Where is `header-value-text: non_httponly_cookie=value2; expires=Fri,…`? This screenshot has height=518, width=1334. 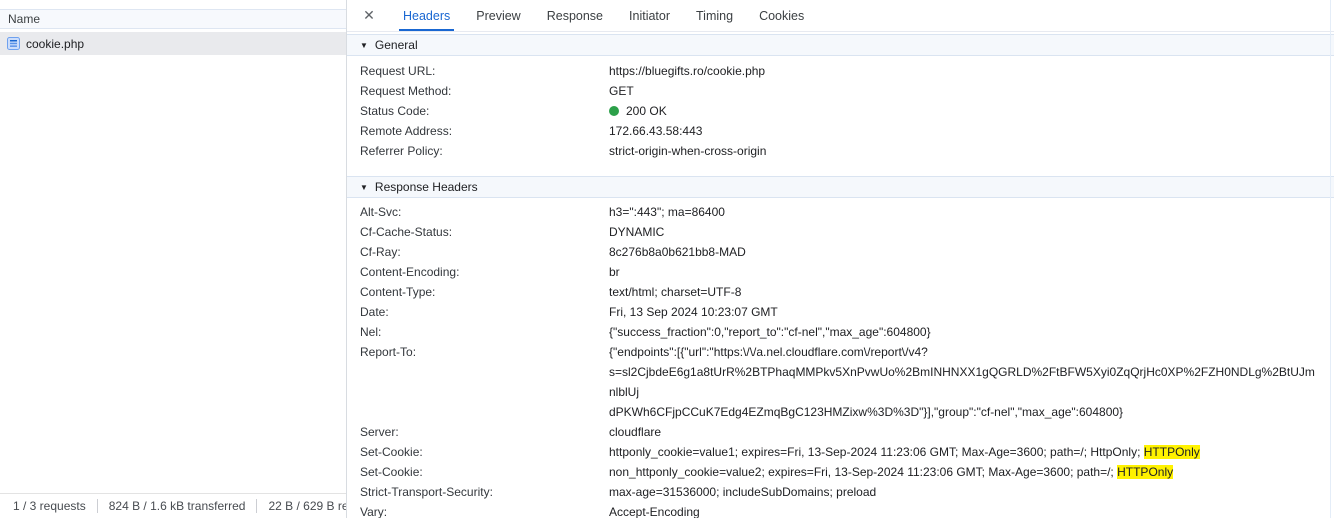 header-value-text: non_httponly_cookie=value2; expires=Fri,… is located at coordinates (863, 472).